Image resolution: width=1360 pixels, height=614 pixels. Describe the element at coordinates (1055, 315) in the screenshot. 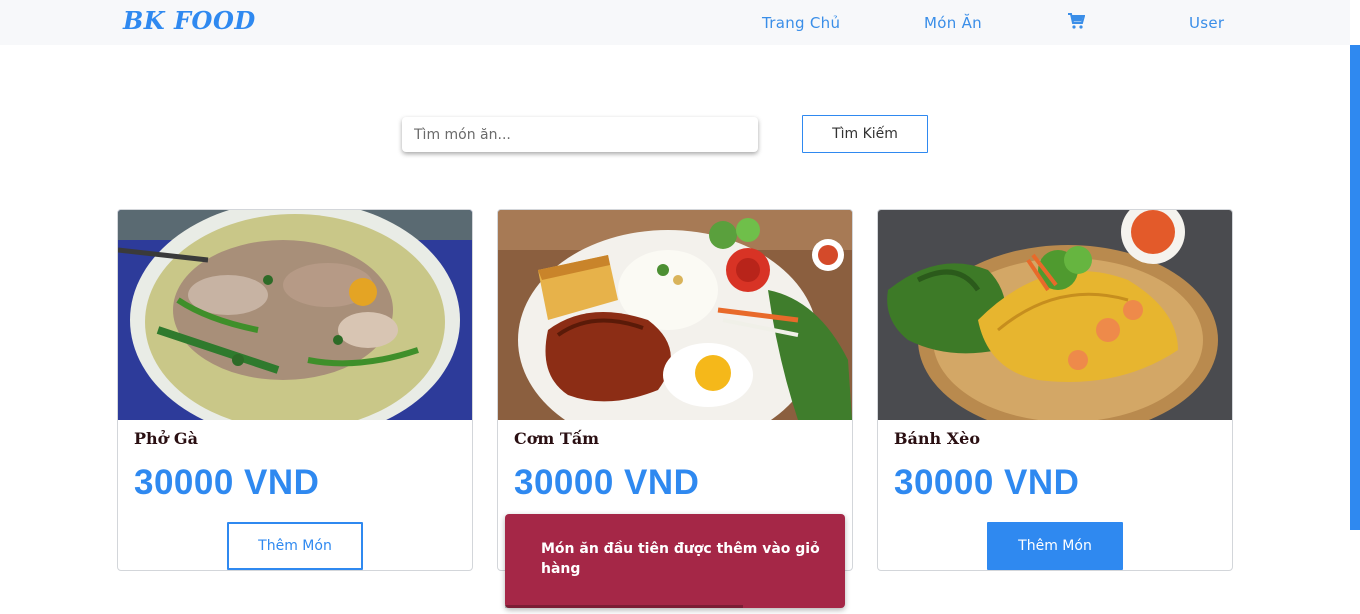

I see `food-image-banh-xeo` at that location.